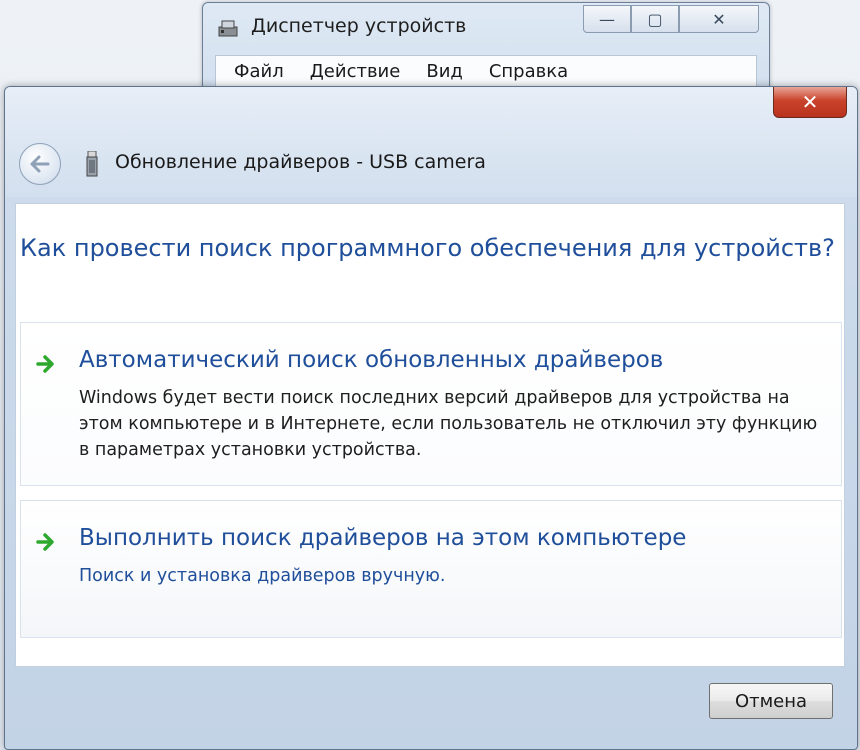 This screenshot has height=750, width=860. I want to click on device-manager-title: Диспетчер устройств, so click(359, 26).